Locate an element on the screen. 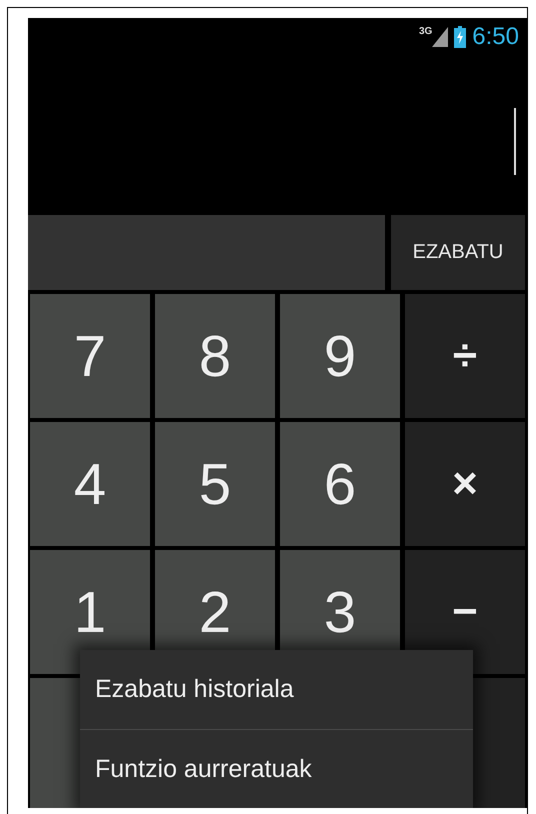  key-button: 7 is located at coordinates (90, 356).